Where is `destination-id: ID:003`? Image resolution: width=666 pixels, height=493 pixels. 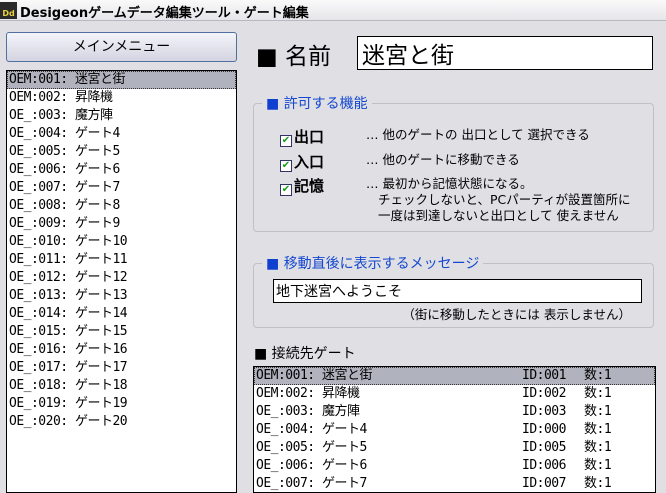
destination-id: ID:003 is located at coordinates (544, 411).